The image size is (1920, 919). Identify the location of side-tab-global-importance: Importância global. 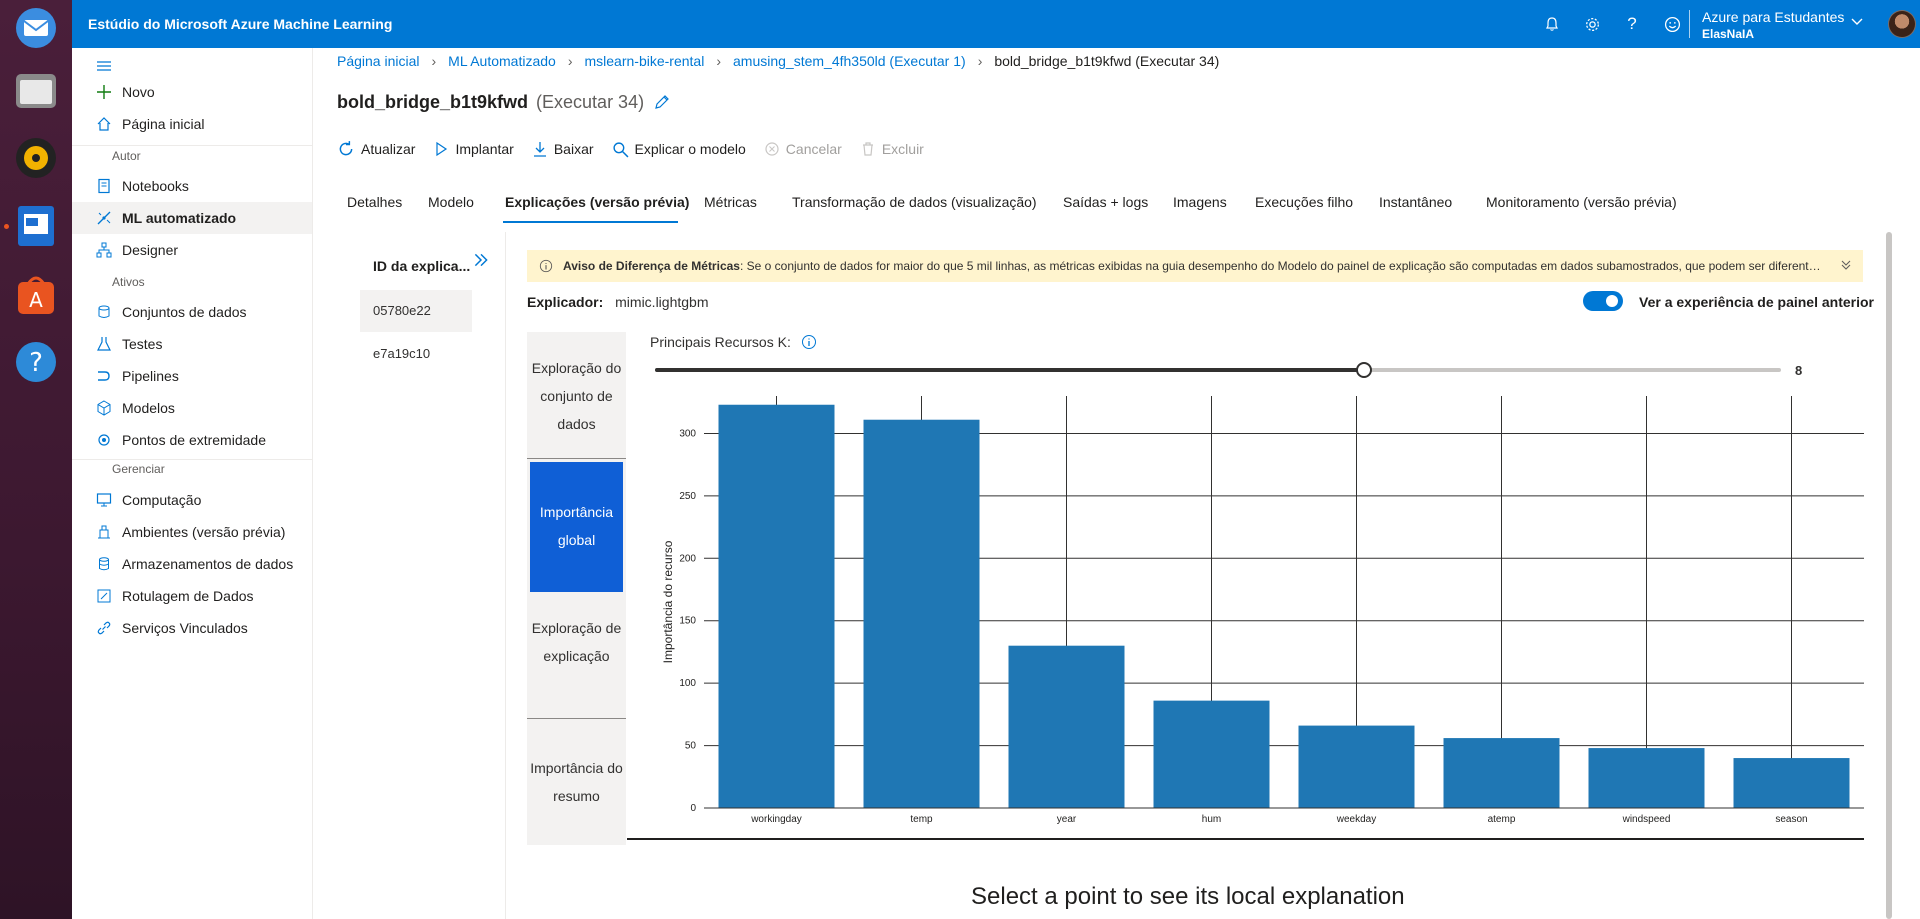
(576, 527).